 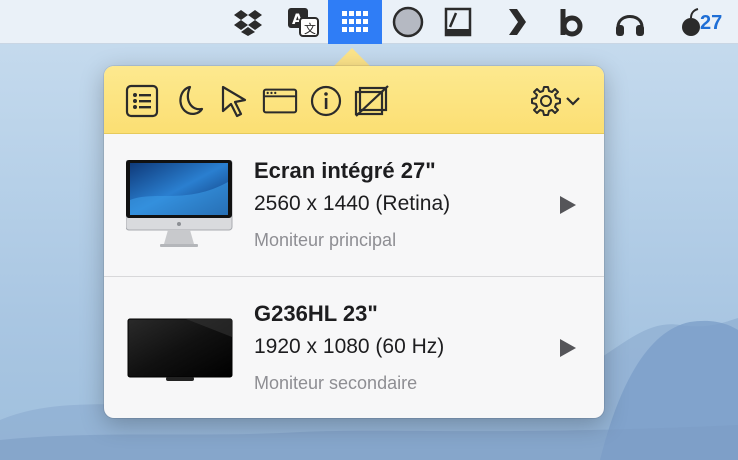 I want to click on window-icon, so click(x=280, y=101).